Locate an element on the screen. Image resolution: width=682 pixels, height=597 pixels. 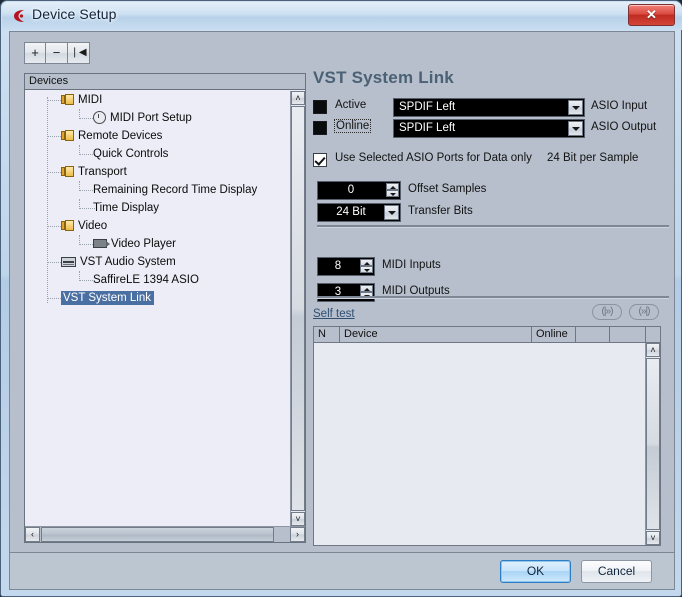
table-scroll-down-button: ˅ is located at coordinates (653, 538).